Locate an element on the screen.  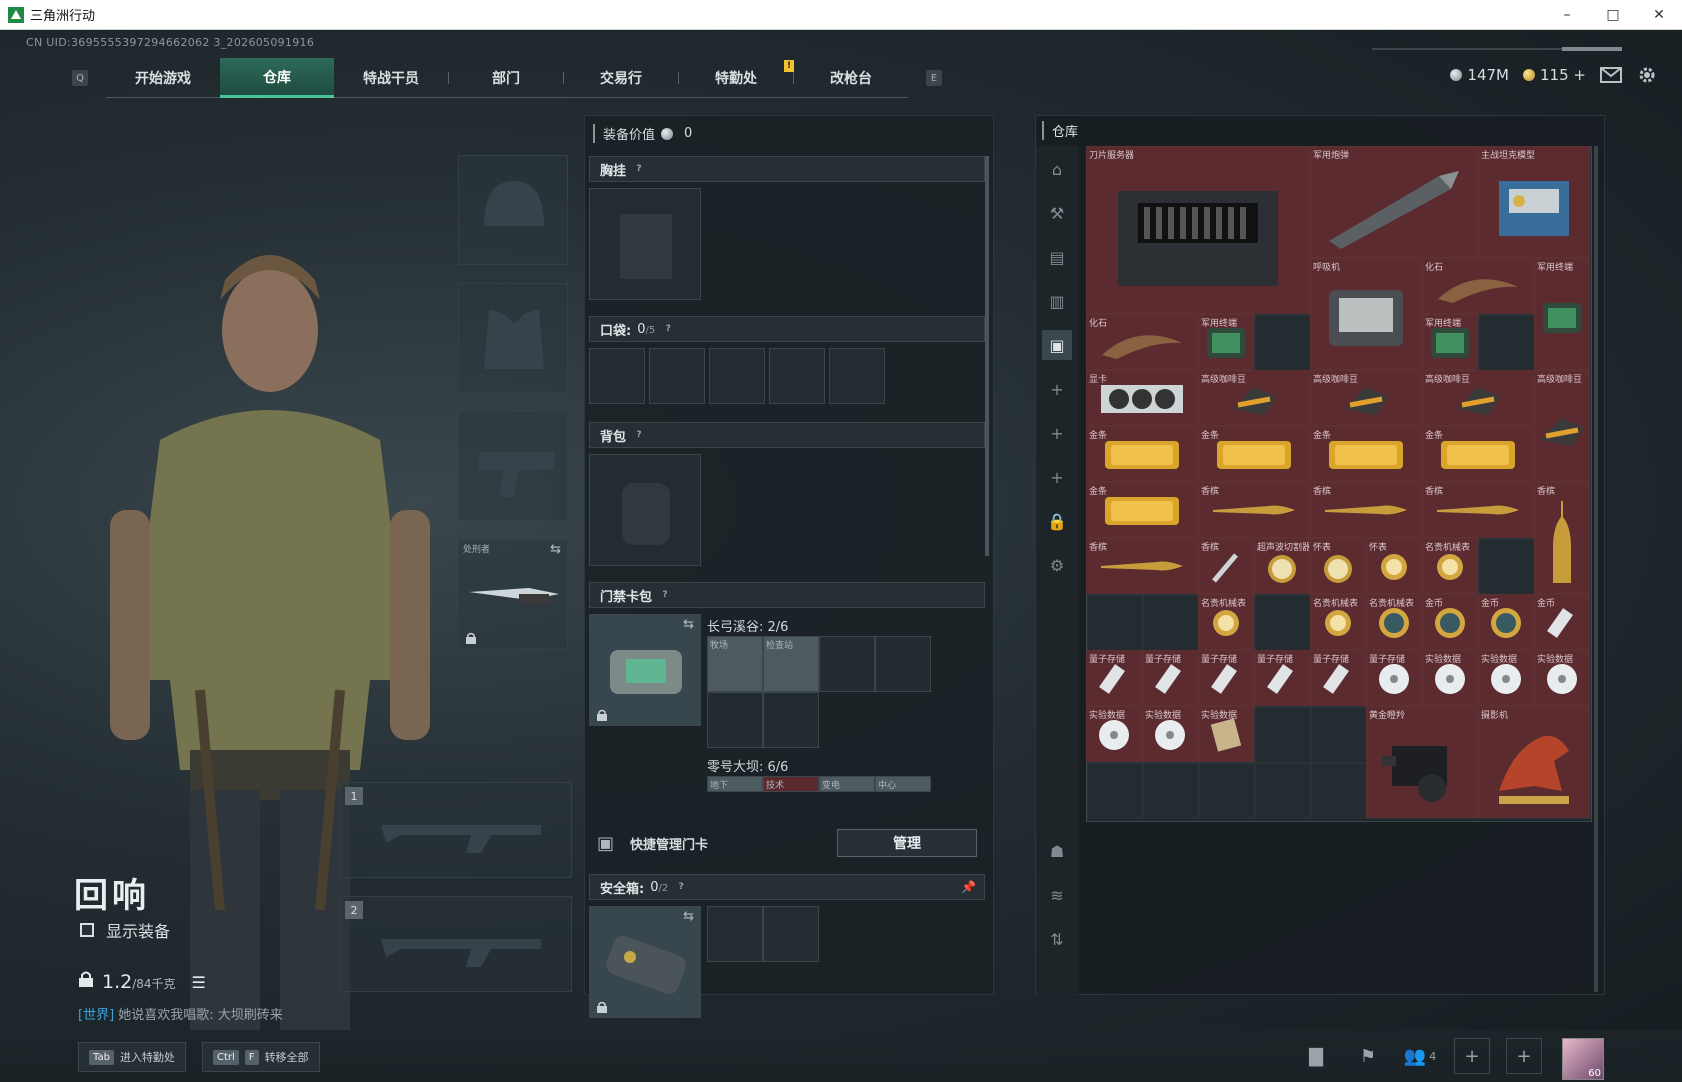
storage-item: 呼吸机 is located at coordinates (1366, 314).